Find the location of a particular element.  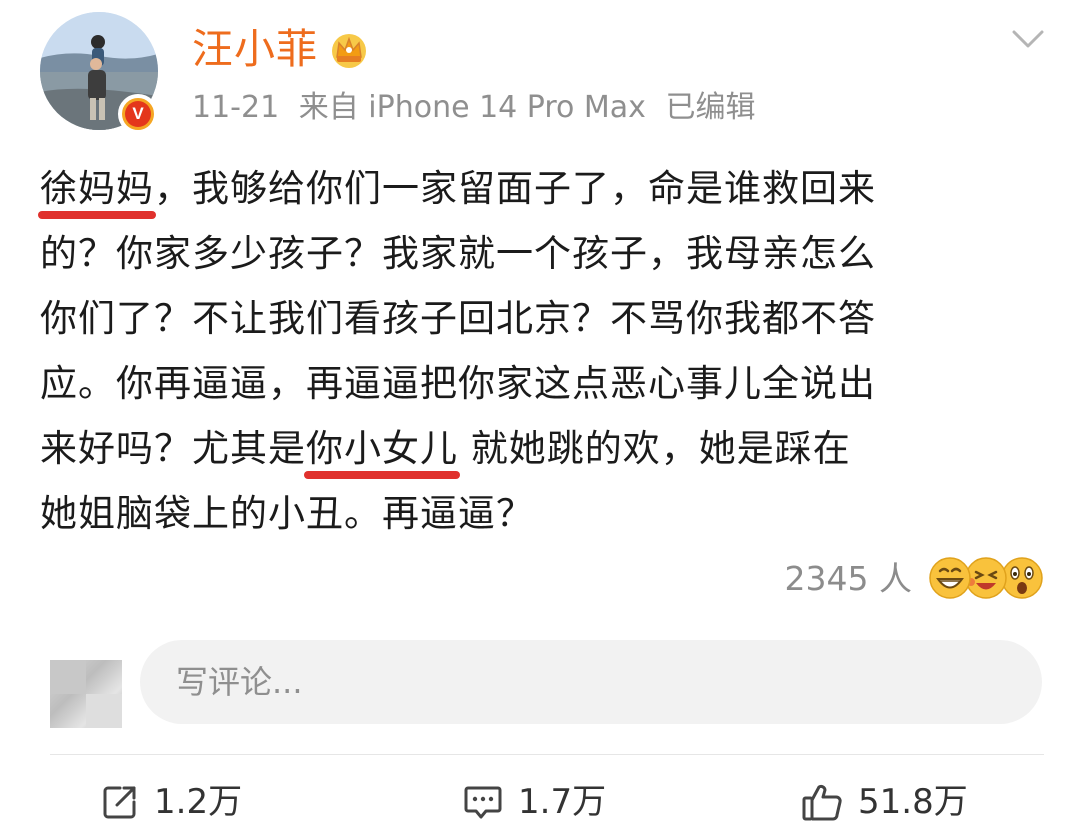

post-date: 11-21 is located at coordinates (236, 107).